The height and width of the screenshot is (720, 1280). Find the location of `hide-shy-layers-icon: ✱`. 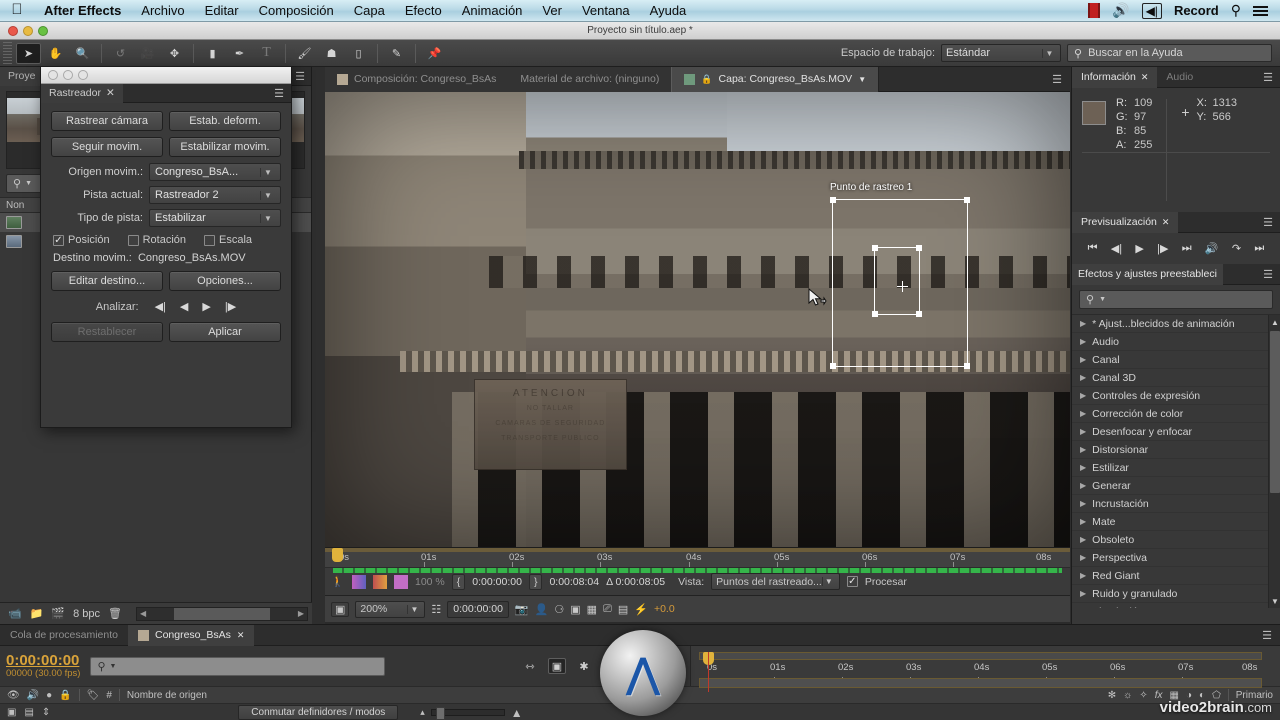

hide-shy-layers-icon: ✱ is located at coordinates (584, 666).